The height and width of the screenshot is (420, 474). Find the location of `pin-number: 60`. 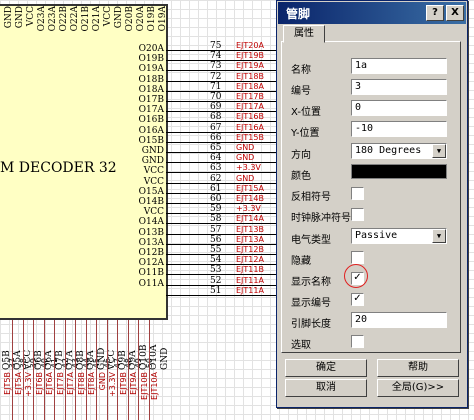

pin-number: 60 is located at coordinates (216, 199).